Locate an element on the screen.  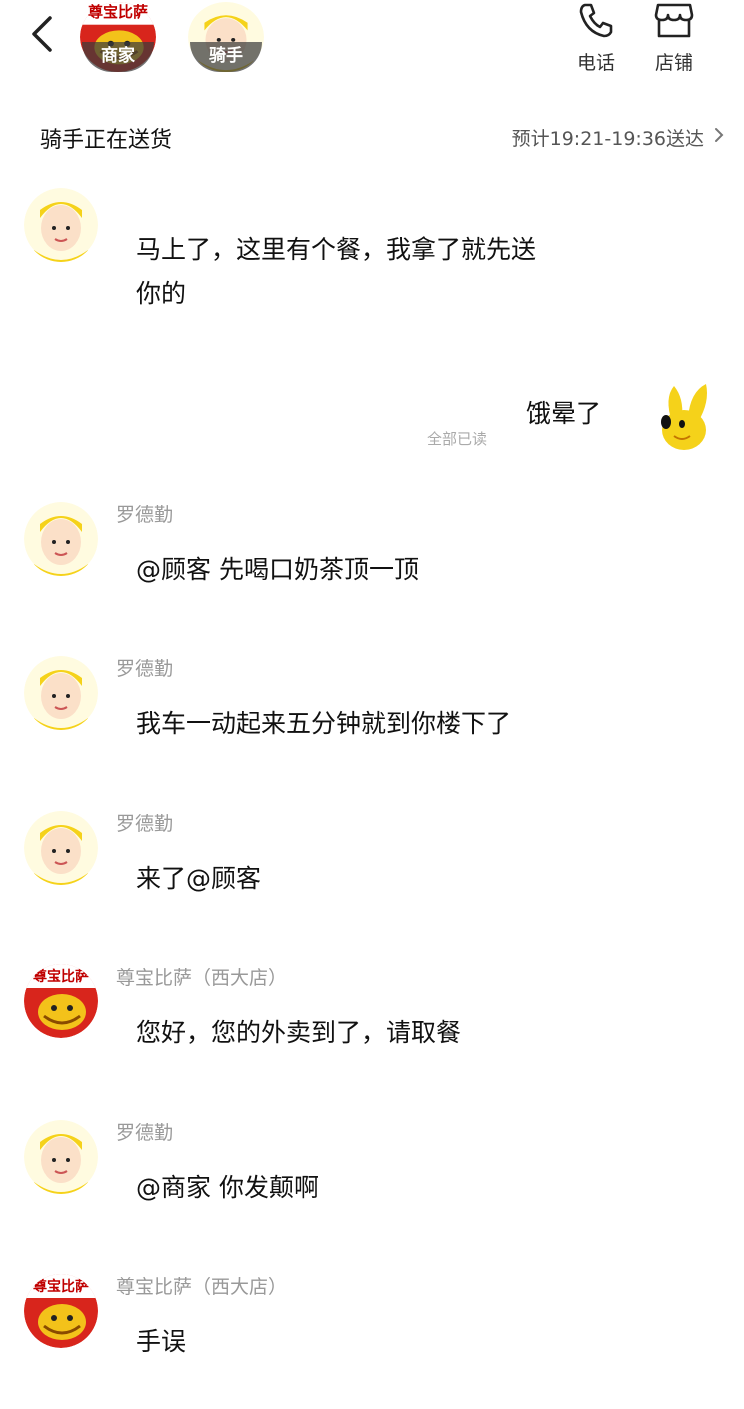
rider-tag: 骑手 is located at coordinates (226, 57).